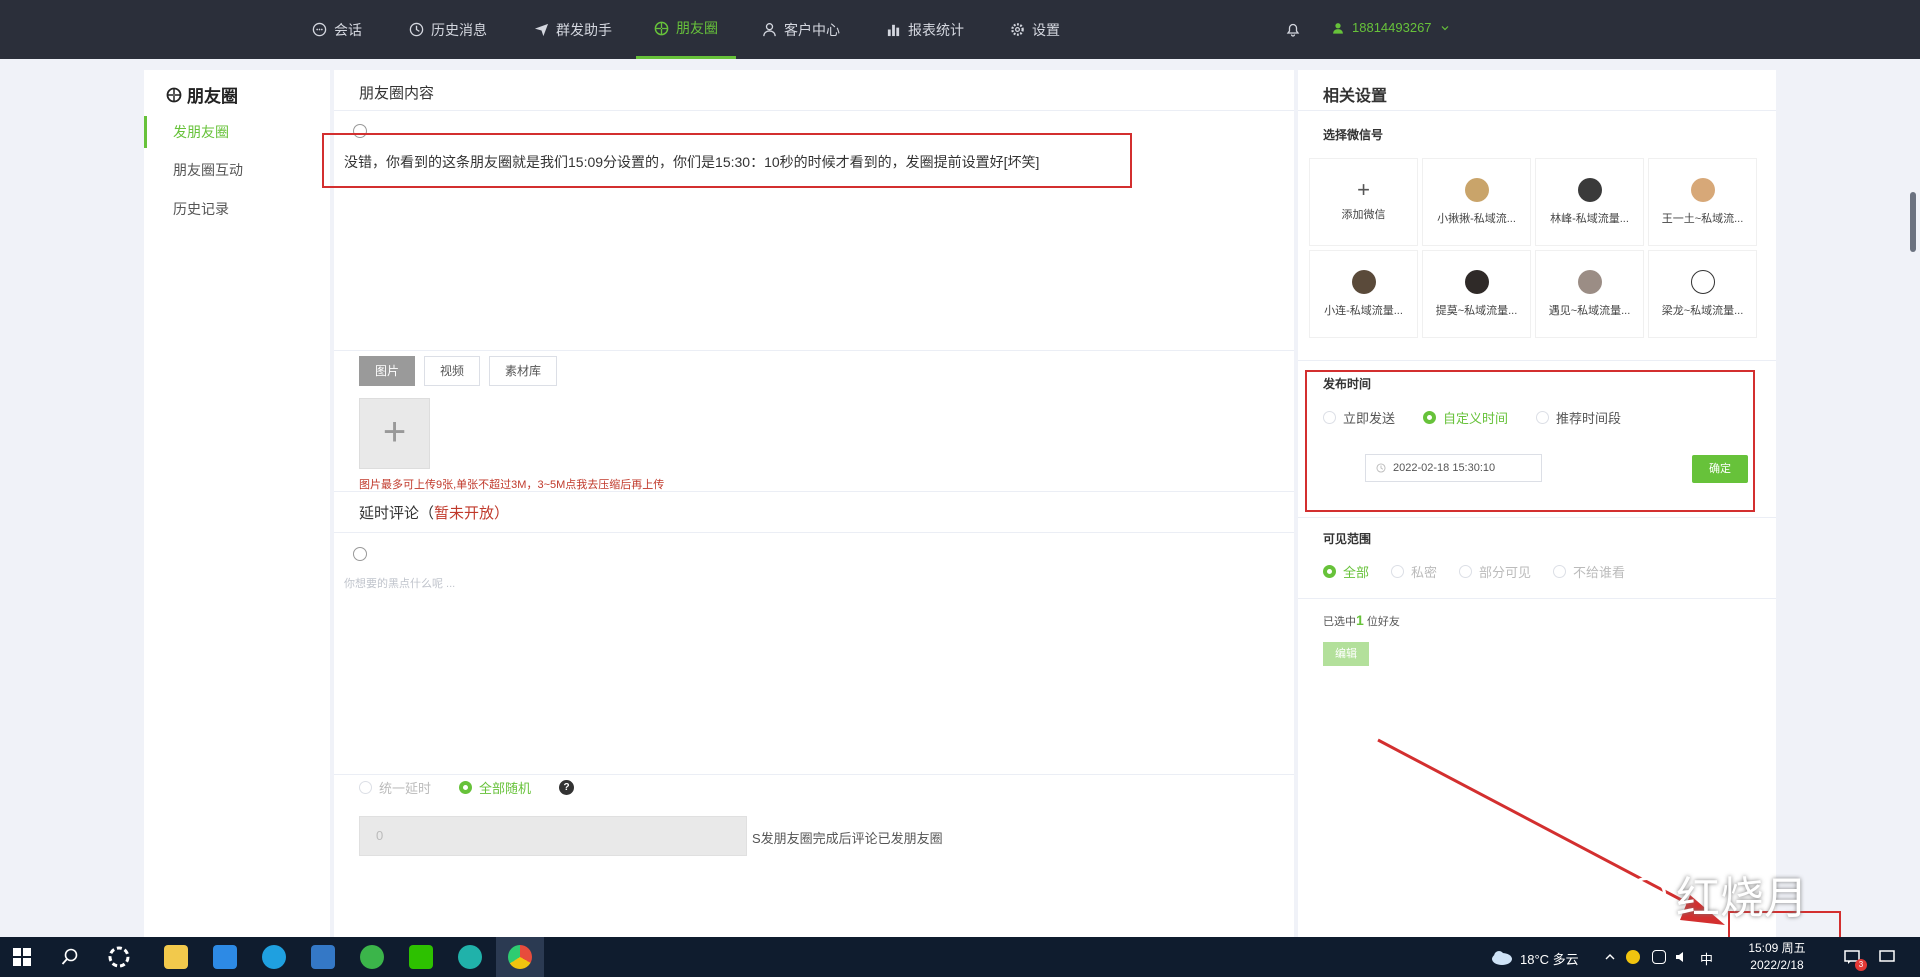  I want to click on taskbar: 18°C 多云 中 15:09 周五 2022/2/18 3, so click(960, 957).